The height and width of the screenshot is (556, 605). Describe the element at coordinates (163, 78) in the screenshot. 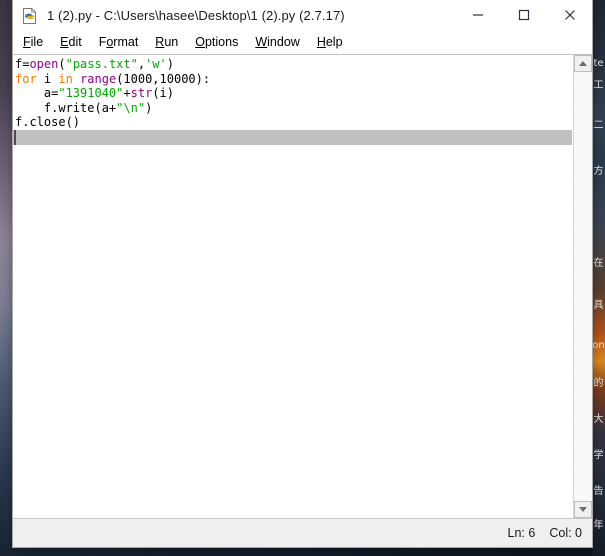

I see `code-token-plain: (1000,10000):` at that location.